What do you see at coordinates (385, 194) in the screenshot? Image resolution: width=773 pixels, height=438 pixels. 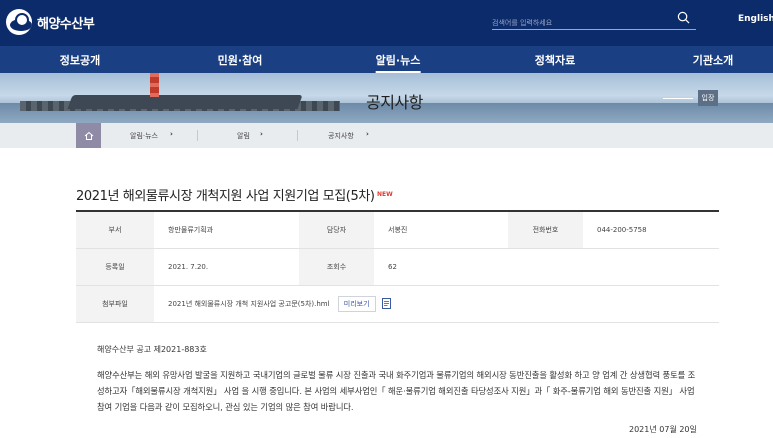 I see `new-badge: NEW` at bounding box center [385, 194].